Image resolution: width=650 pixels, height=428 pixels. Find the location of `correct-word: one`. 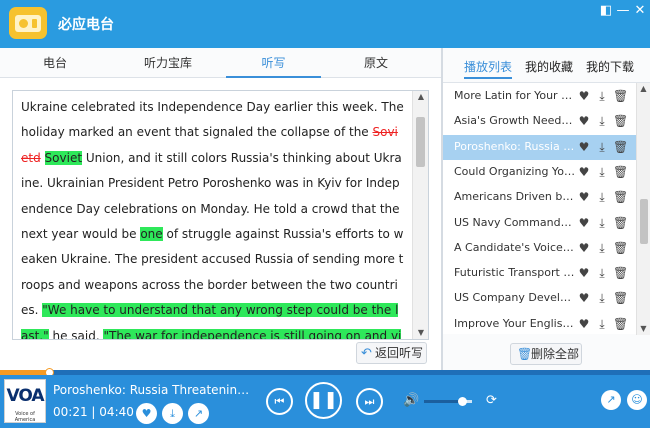

correct-word: one is located at coordinates (151, 234).